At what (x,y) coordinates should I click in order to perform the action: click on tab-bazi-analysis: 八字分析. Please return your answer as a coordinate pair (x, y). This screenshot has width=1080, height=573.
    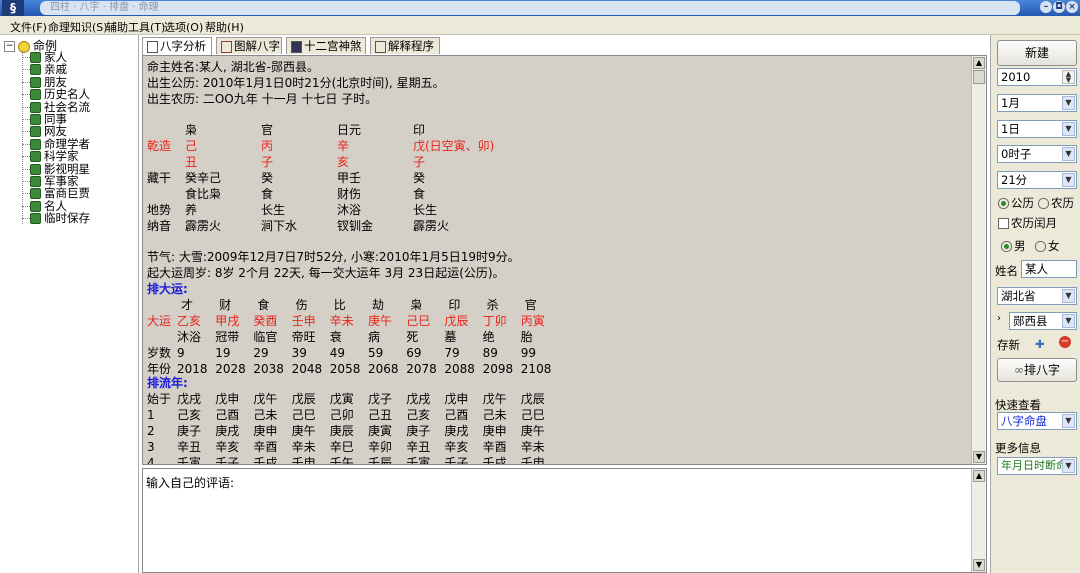
    Looking at the image, I should click on (177, 46).